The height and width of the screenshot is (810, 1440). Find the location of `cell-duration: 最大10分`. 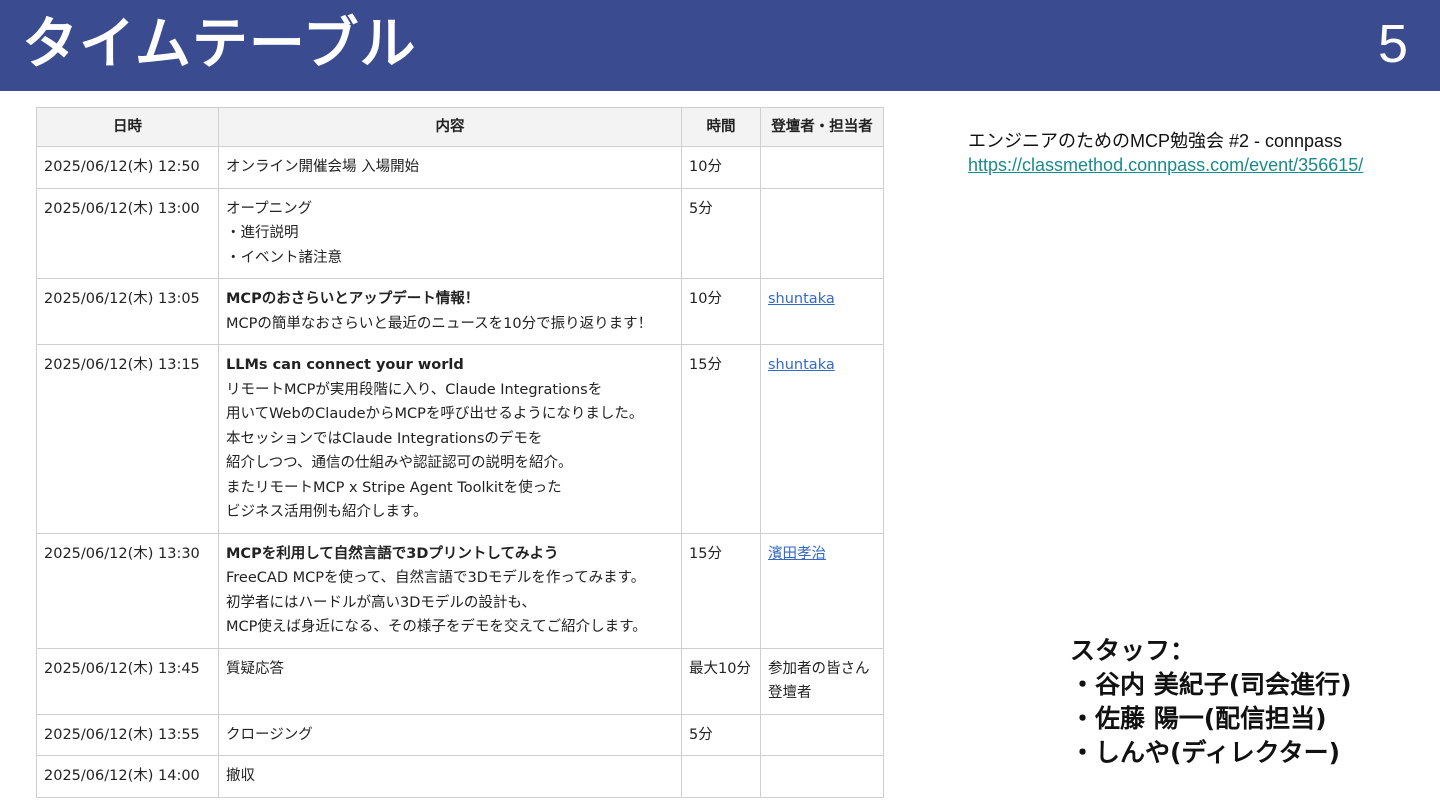

cell-duration: 最大10分 is located at coordinates (721, 681).